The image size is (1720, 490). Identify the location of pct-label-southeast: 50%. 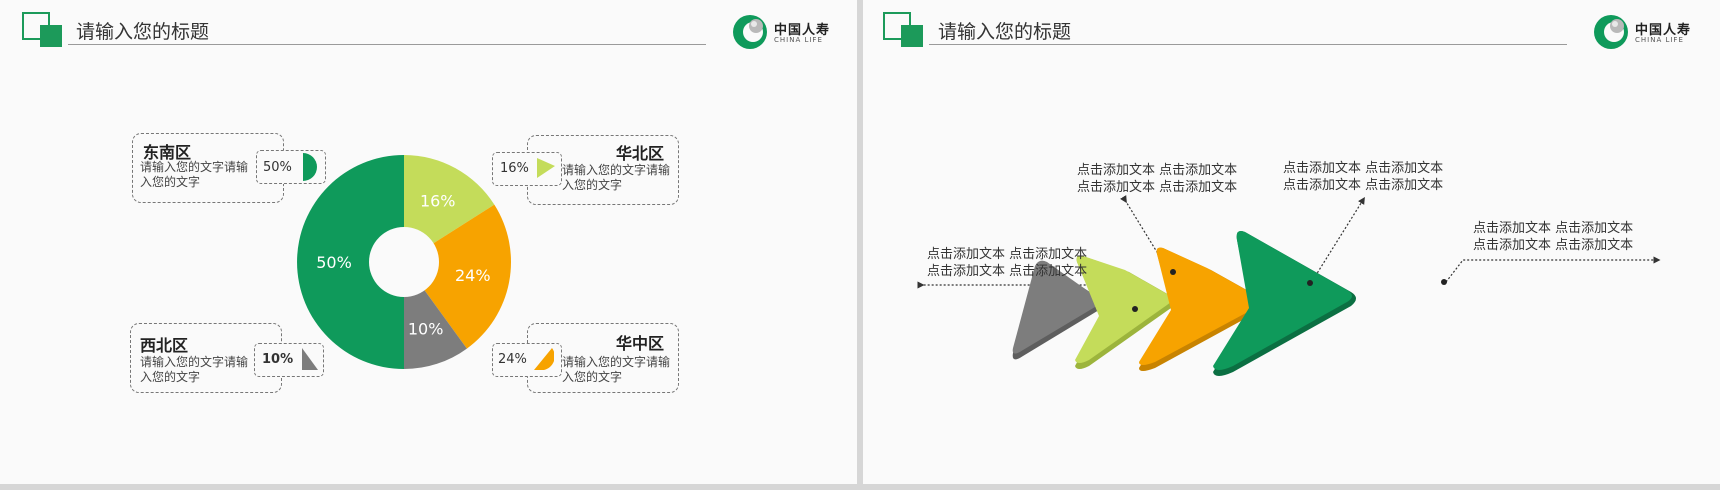
(277, 167).